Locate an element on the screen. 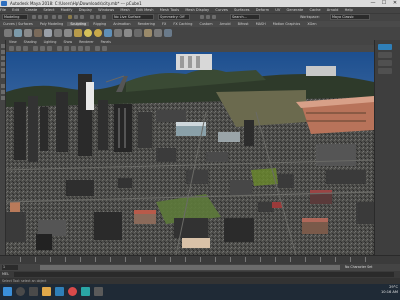 The width and height of the screenshot is (400, 300). file-explorer-icon is located at coordinates (46, 291).